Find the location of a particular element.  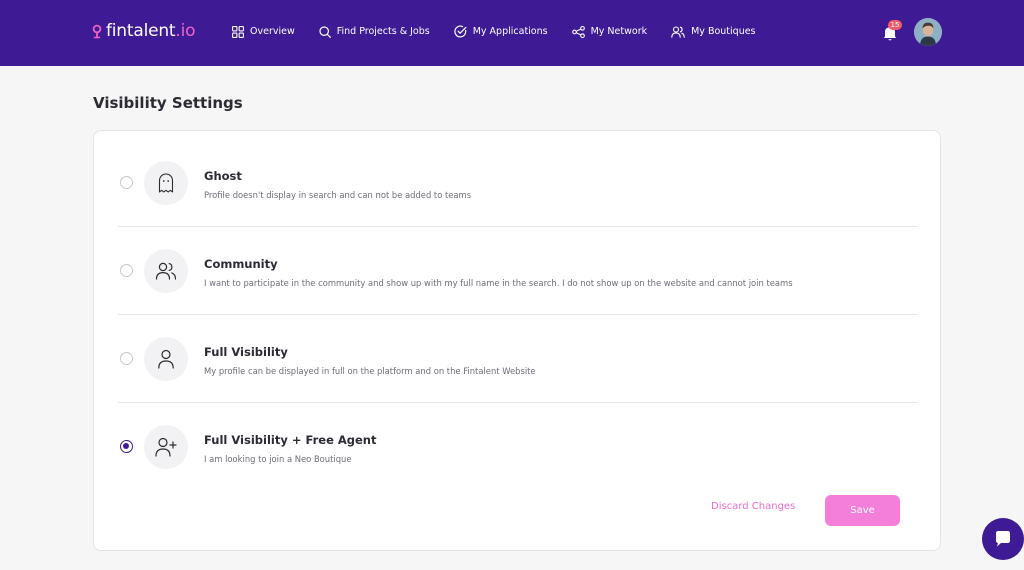

nav-label: My Applications is located at coordinates (510, 31).